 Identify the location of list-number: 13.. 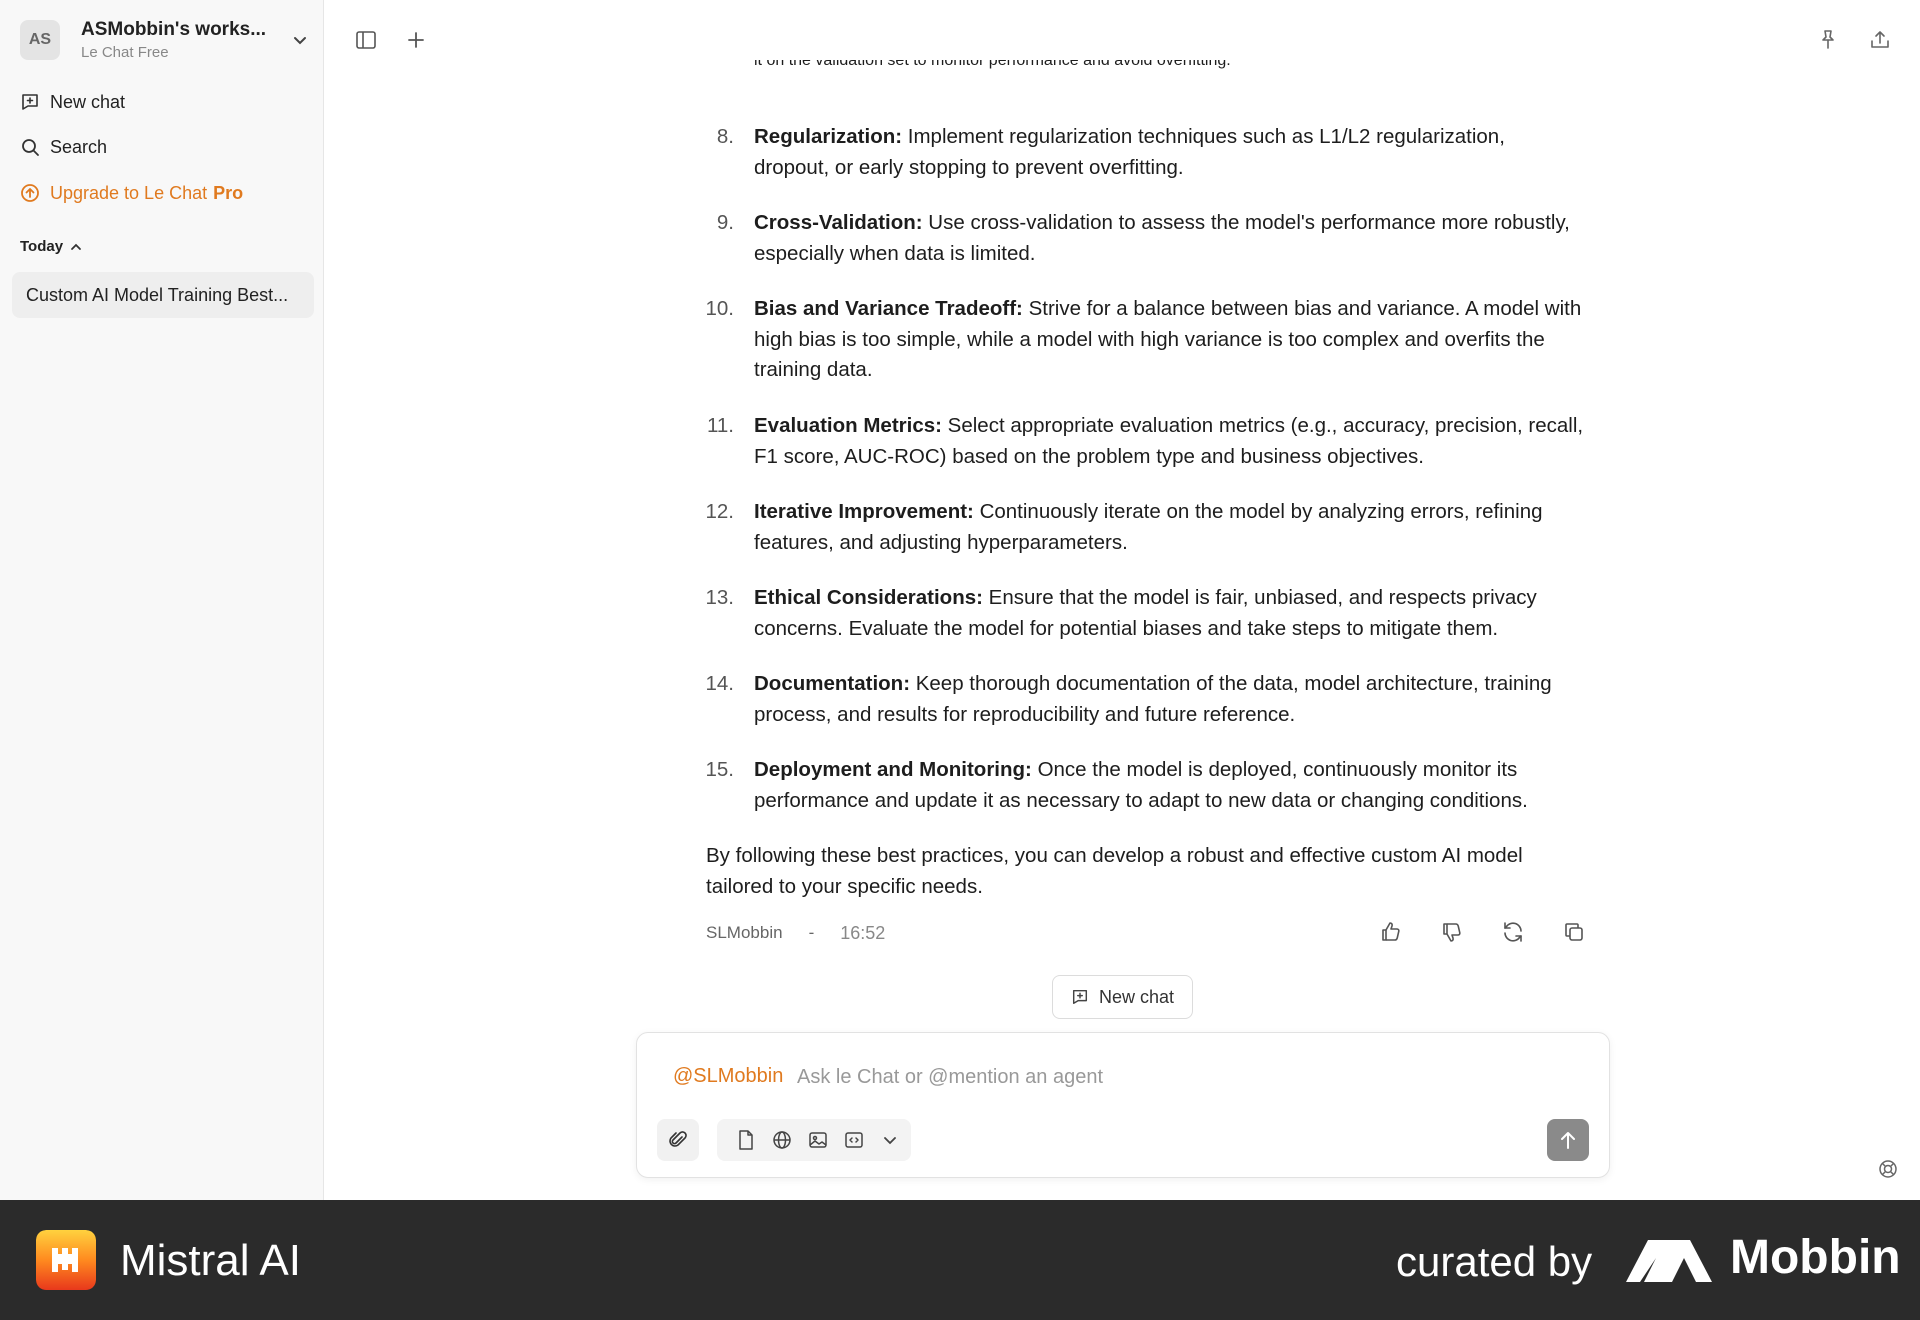
(720, 597).